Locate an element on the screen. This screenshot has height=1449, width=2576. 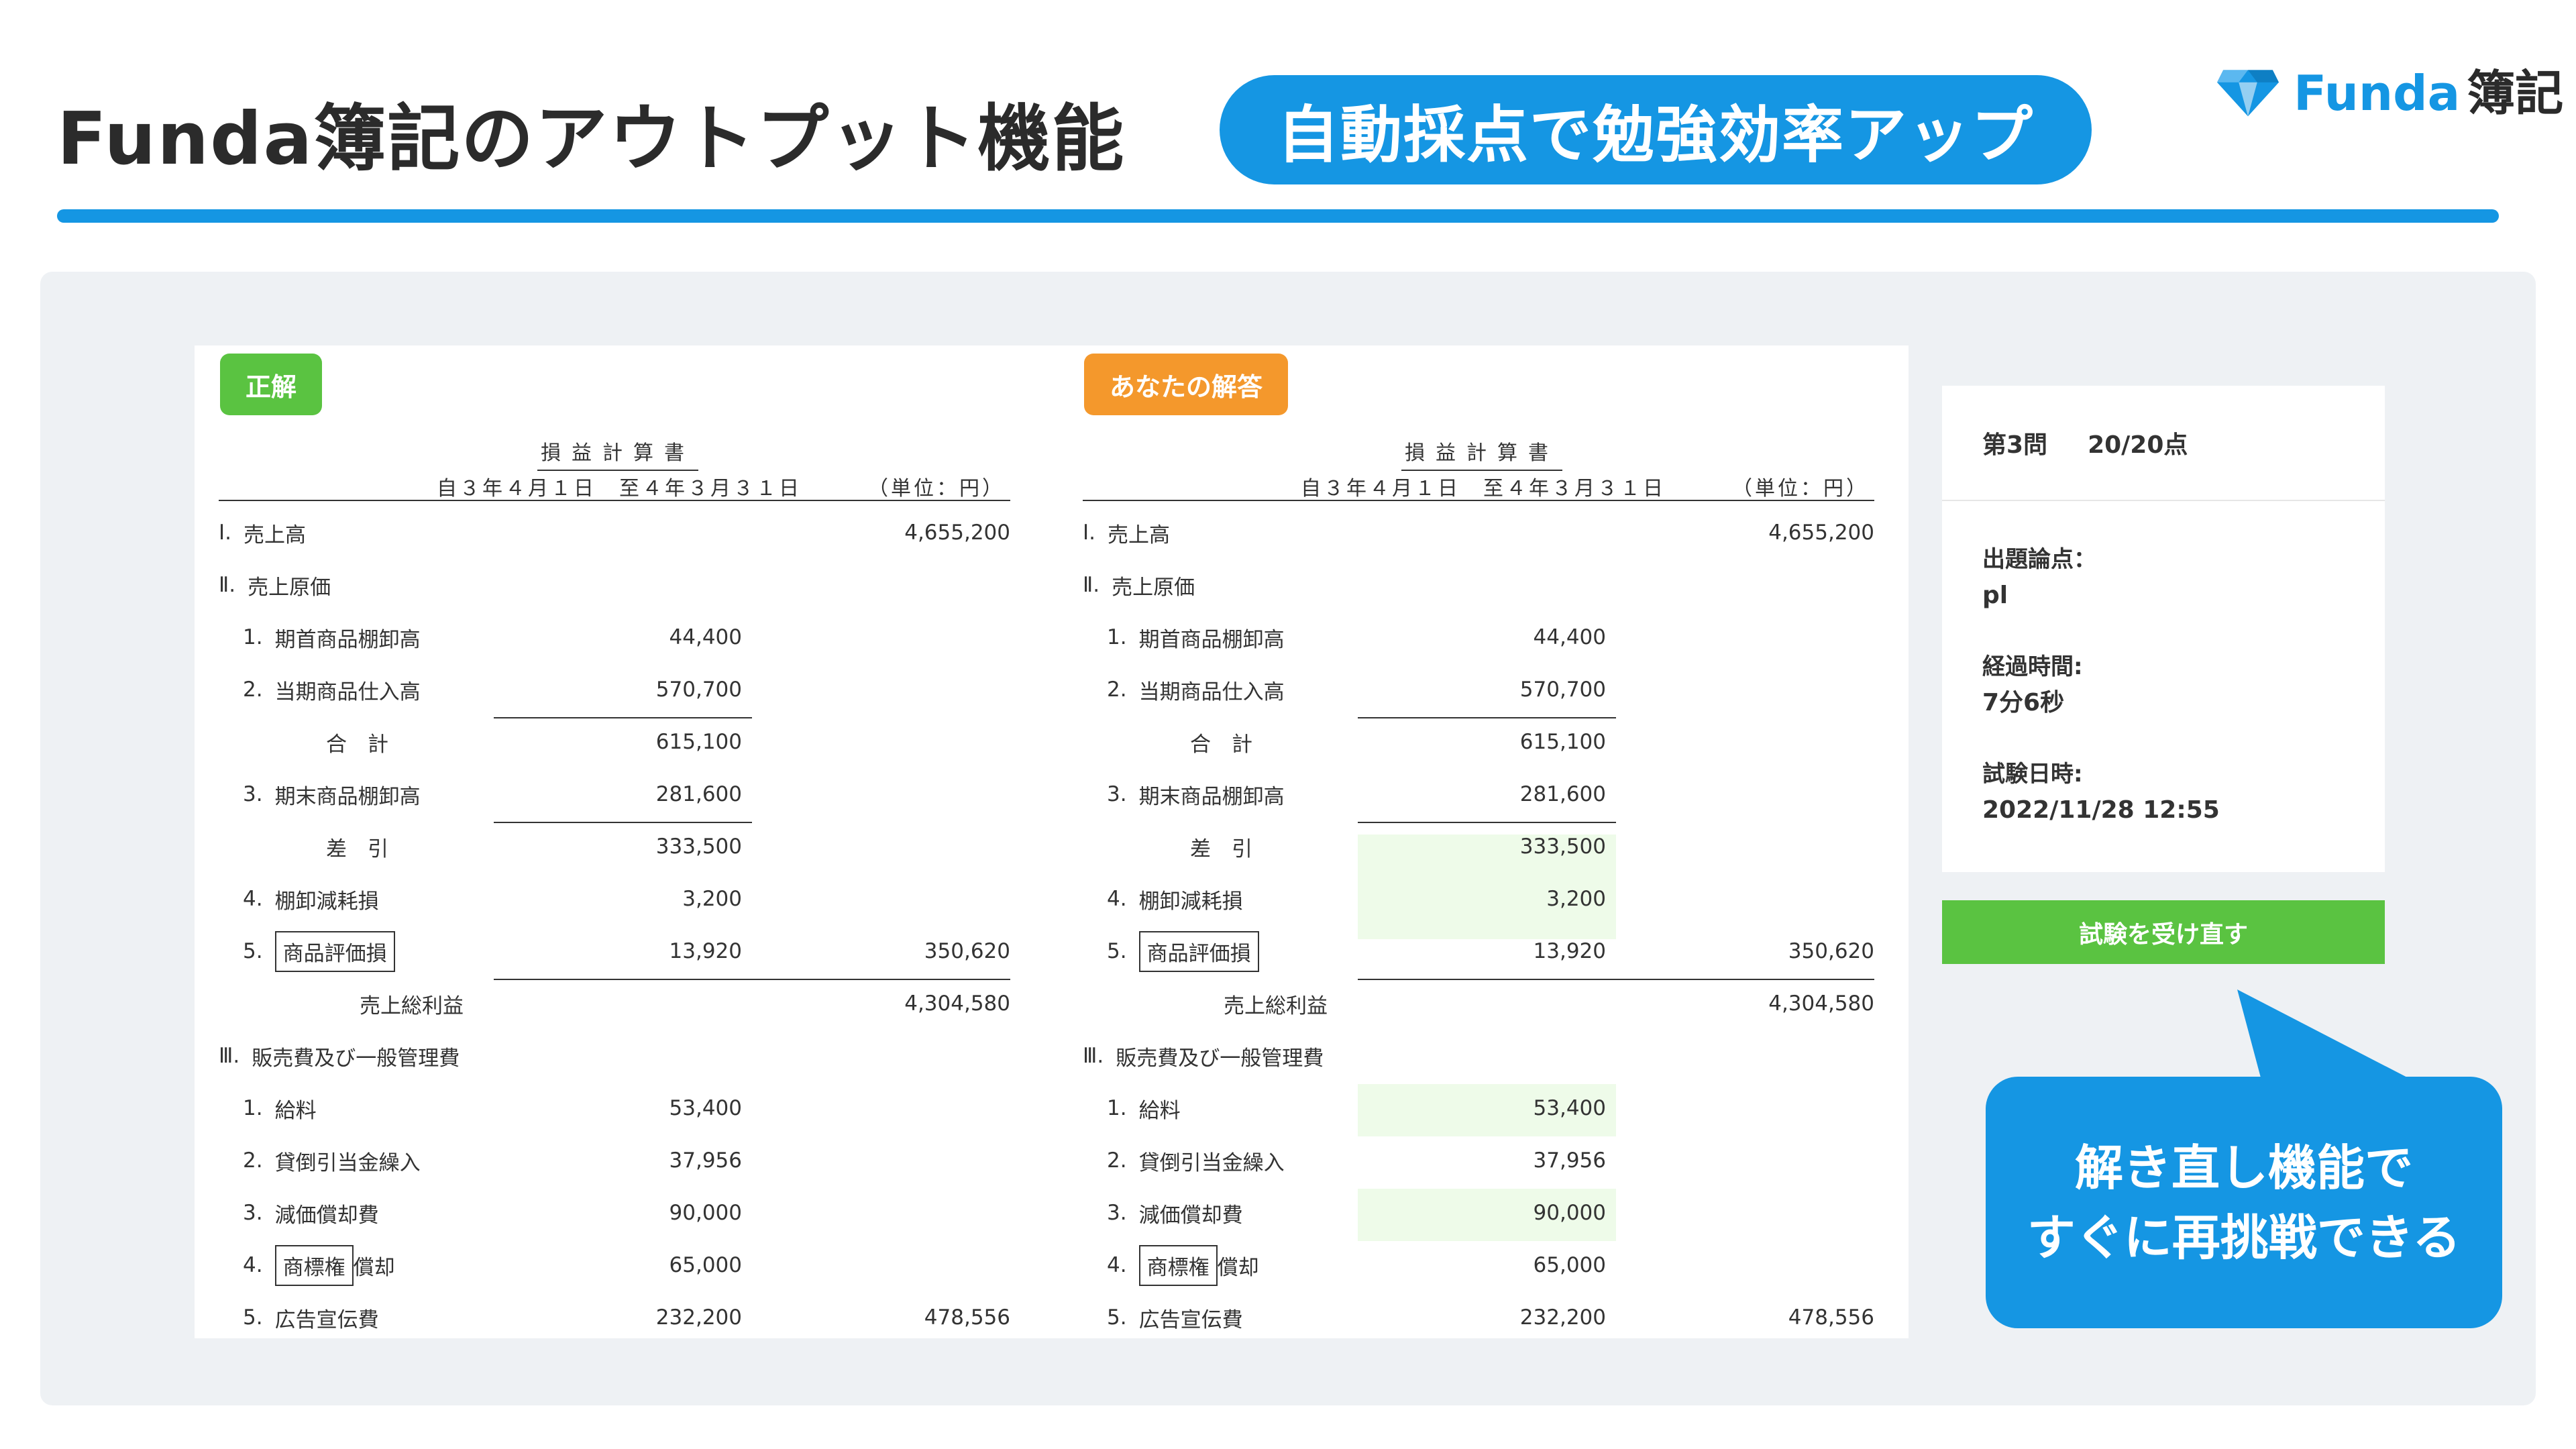
table-row: Ⅲ. 販売費及び一般管理費 is located at coordinates (1478, 1056).